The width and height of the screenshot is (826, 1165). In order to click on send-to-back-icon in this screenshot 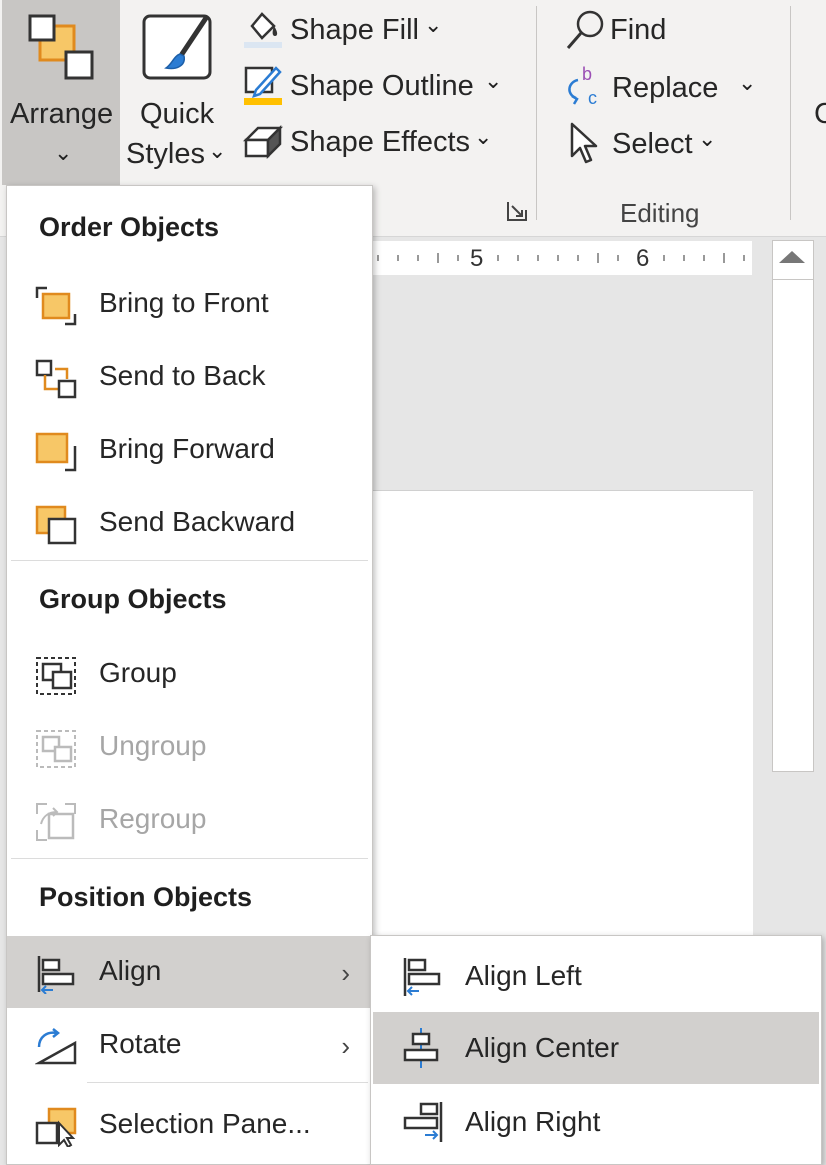, I will do `click(56, 379)`.